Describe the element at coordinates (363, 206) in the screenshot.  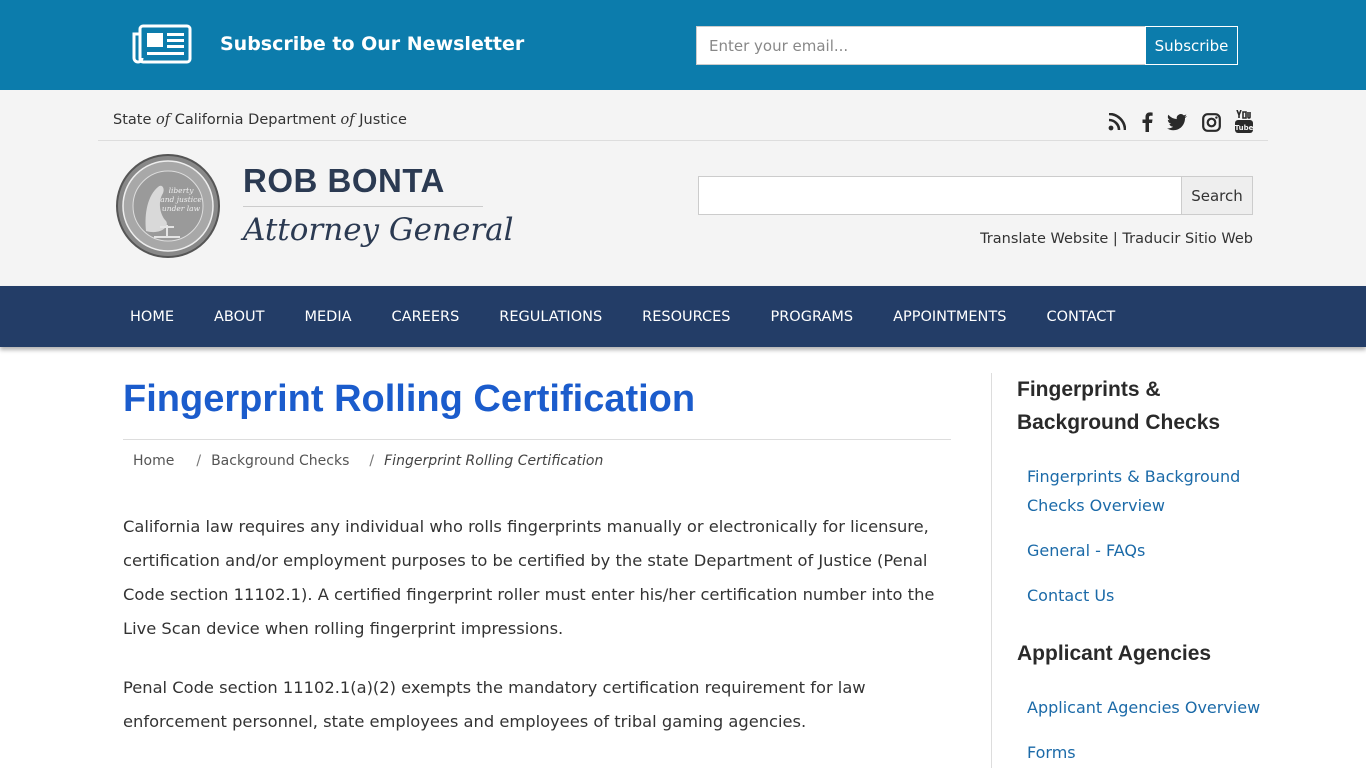
I see `brand-divider` at that location.